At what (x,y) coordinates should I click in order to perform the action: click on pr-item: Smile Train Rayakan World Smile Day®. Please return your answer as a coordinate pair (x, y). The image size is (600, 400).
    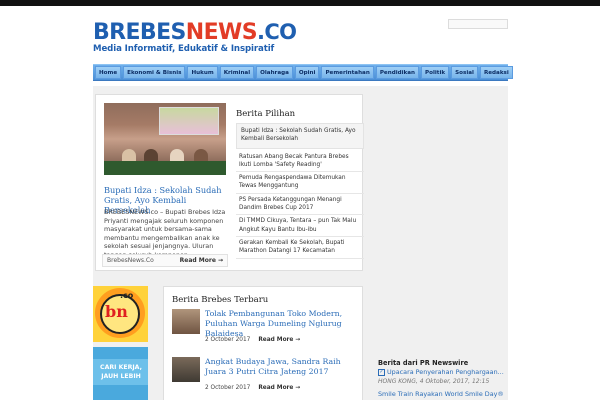
    Looking at the image, I should click on (443, 394).